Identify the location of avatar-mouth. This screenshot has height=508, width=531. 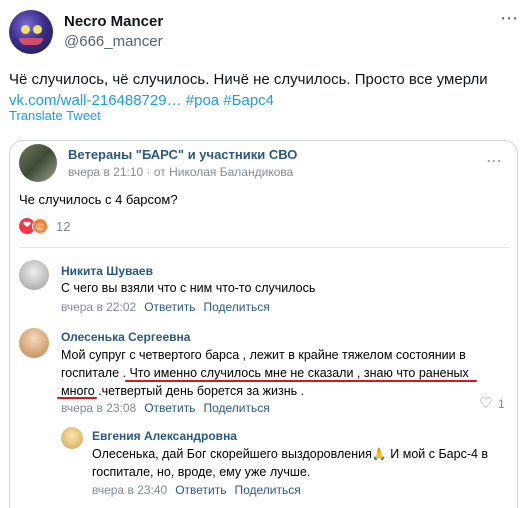
(31, 41).